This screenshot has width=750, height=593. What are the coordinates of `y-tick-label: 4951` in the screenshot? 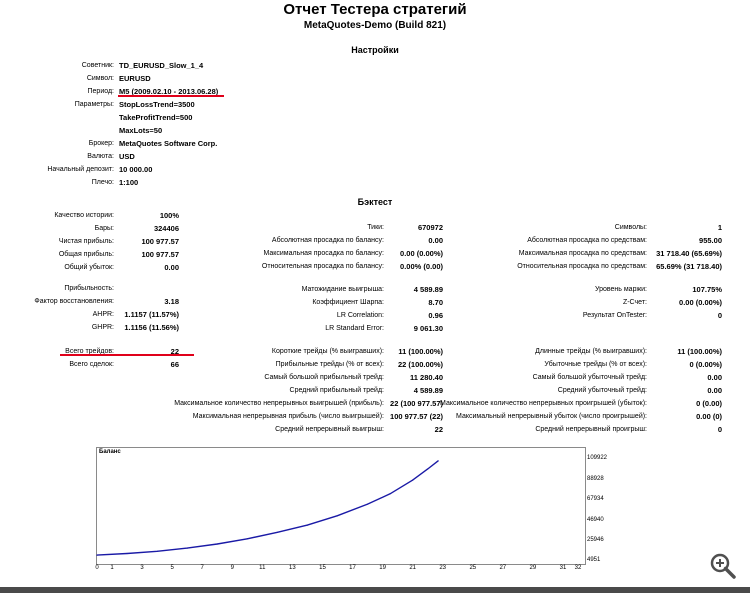 It's located at (594, 560).